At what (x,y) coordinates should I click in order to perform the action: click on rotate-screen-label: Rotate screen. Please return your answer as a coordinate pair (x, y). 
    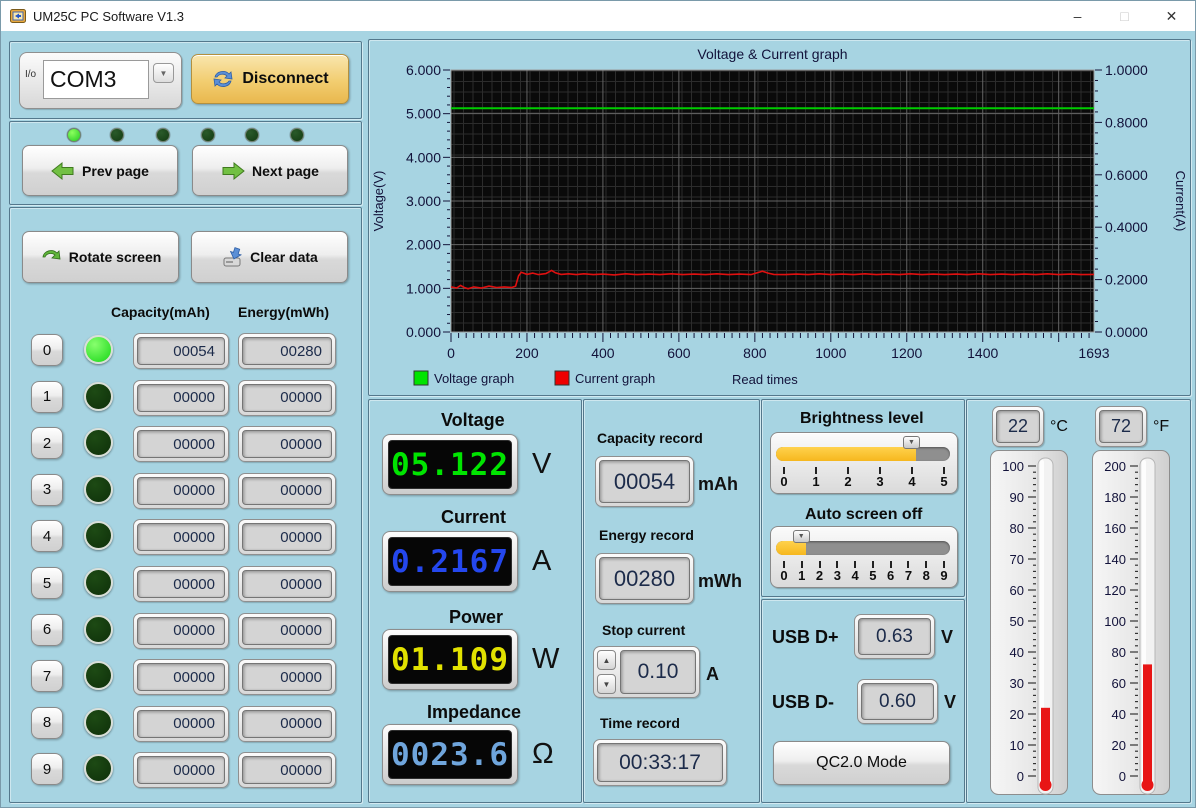
    Looking at the image, I should click on (115, 257).